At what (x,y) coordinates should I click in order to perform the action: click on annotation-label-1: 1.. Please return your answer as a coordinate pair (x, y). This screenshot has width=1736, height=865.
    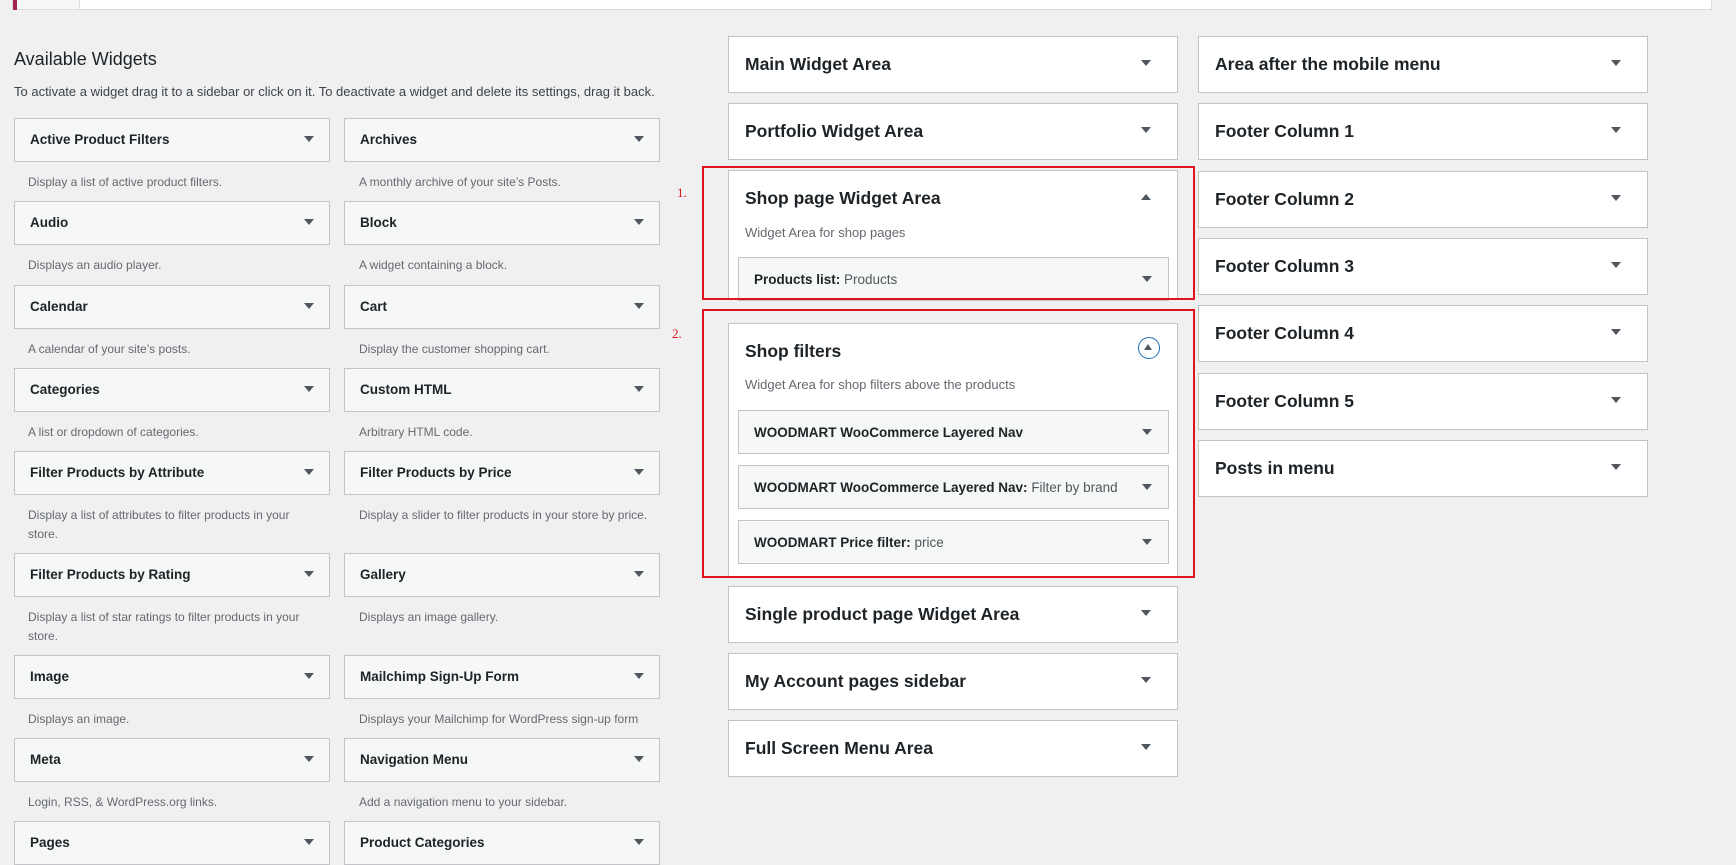
    Looking at the image, I should click on (682, 192).